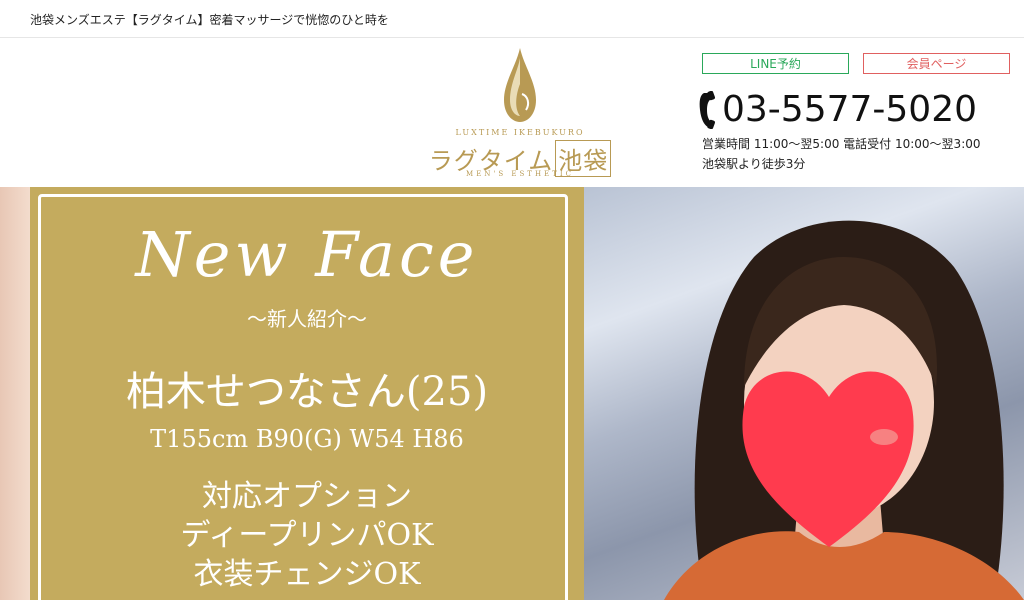  I want to click on banner-title: New Face, so click(307, 254).